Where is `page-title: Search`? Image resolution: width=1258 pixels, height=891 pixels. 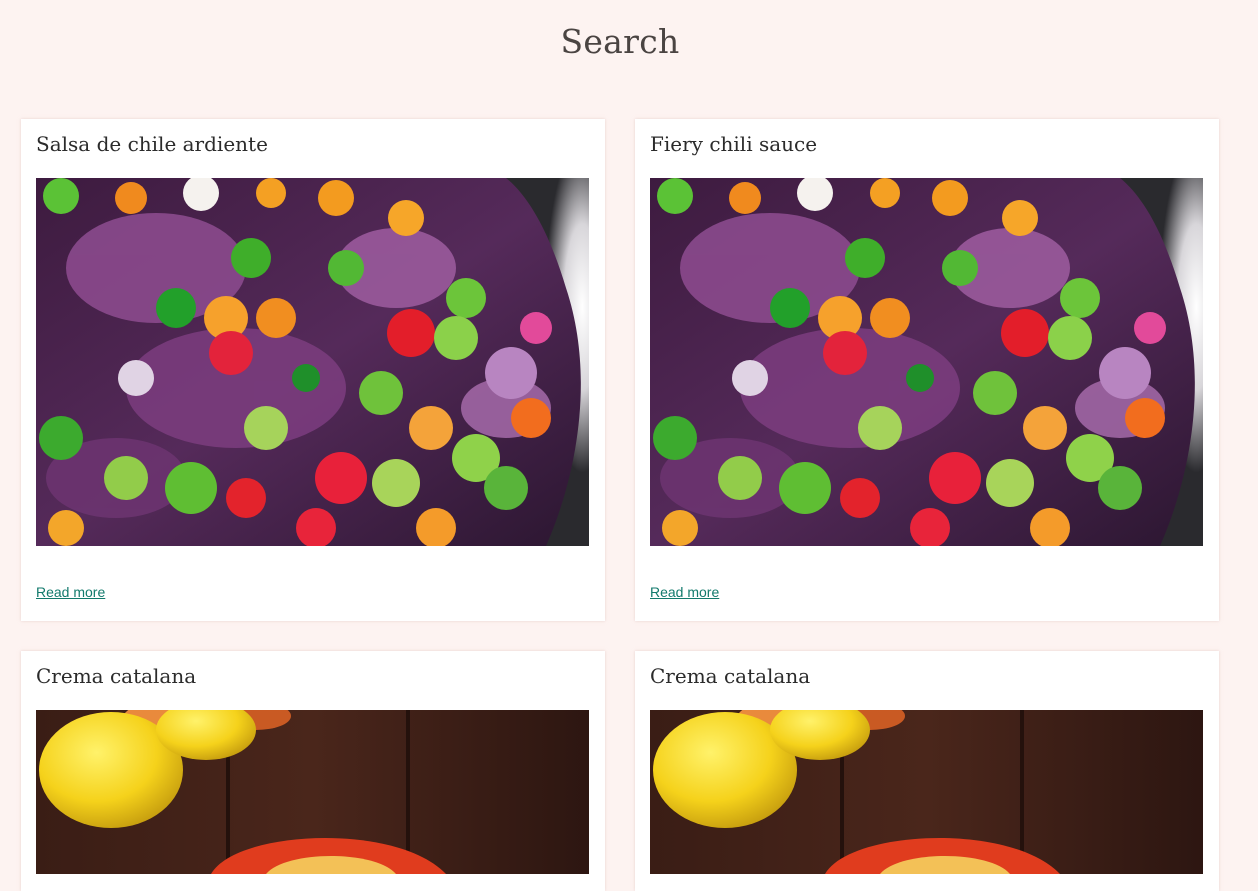
page-title: Search is located at coordinates (620, 41).